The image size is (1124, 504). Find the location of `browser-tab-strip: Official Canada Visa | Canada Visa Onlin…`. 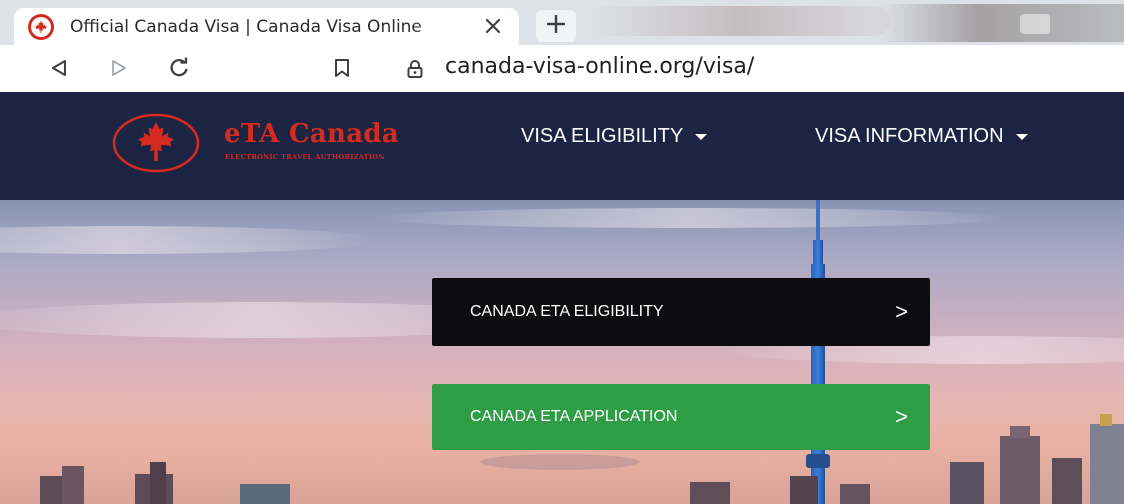

browser-tab-strip: Official Canada Visa | Canada Visa Onlin… is located at coordinates (562, 22).